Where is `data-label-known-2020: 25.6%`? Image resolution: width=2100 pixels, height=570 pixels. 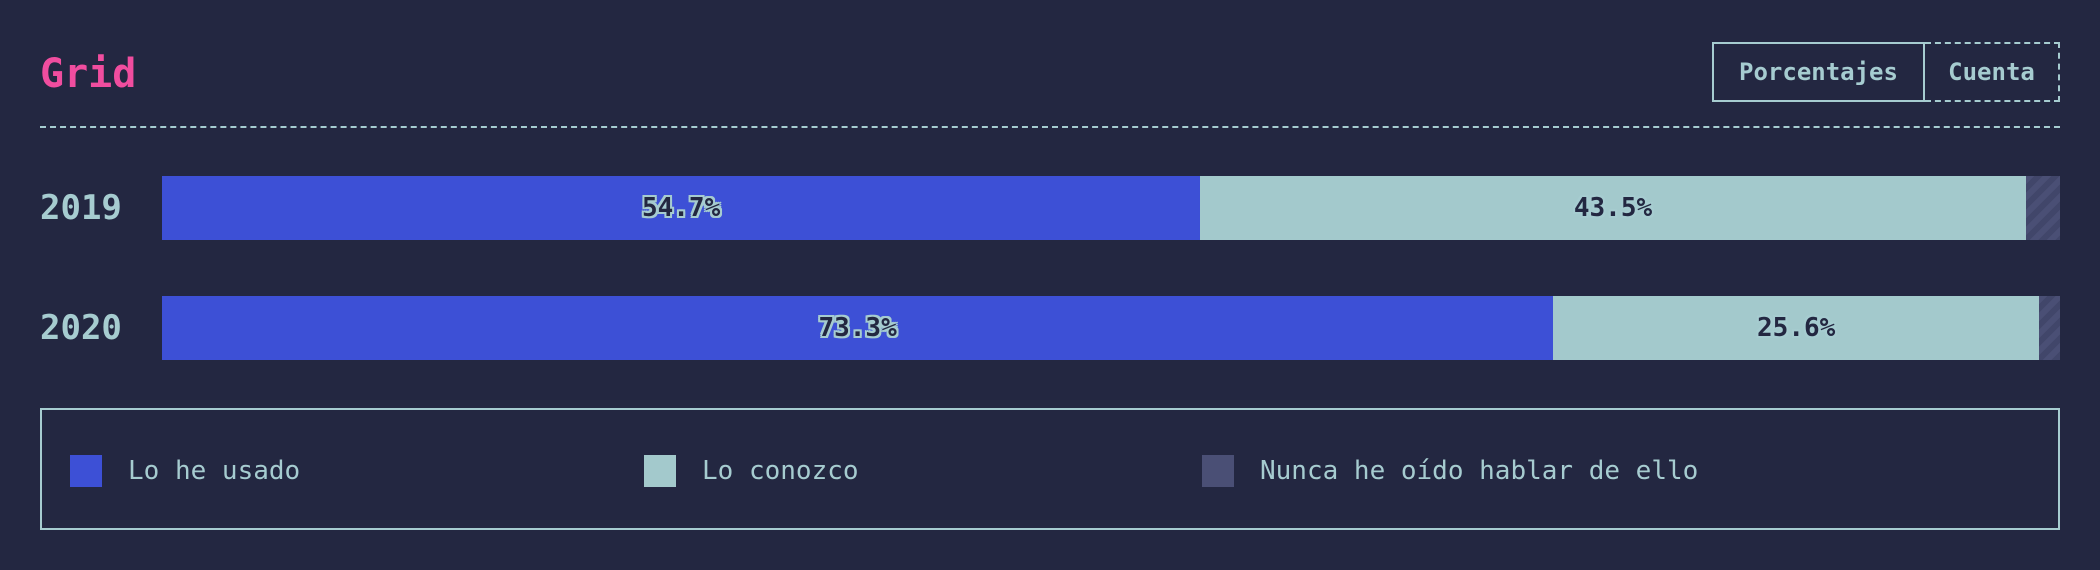 data-label-known-2020: 25.6% is located at coordinates (1796, 328).